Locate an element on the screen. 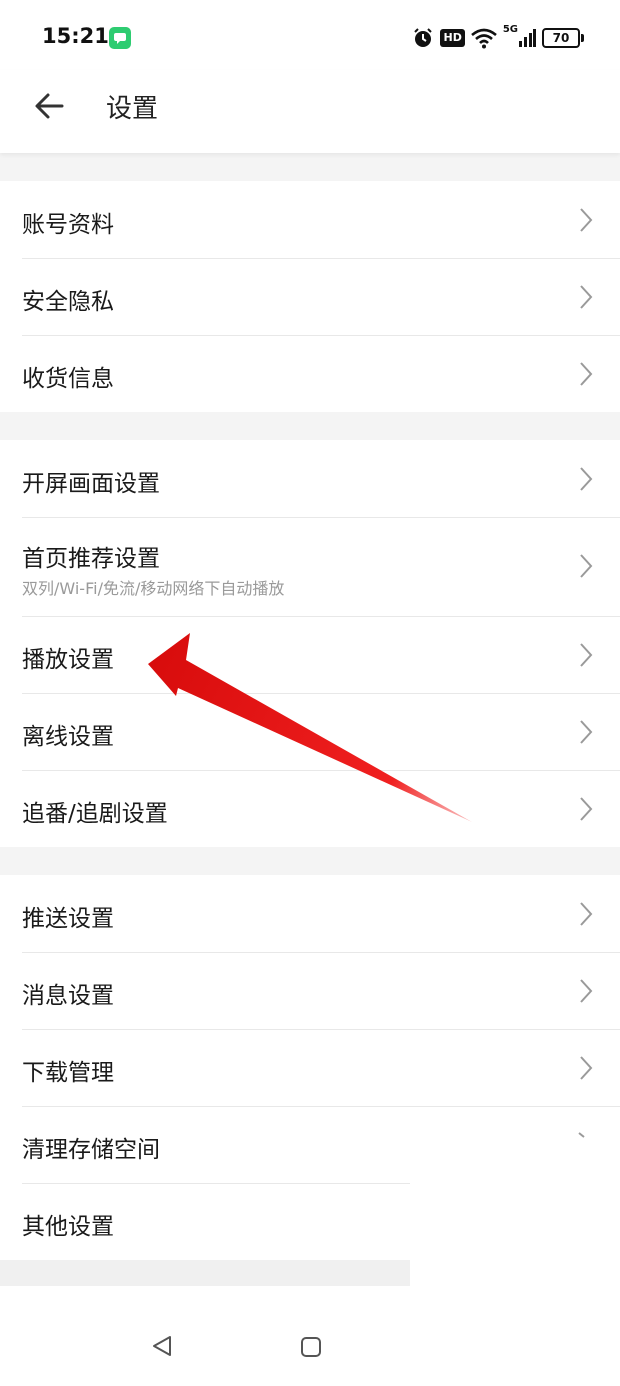 The height and width of the screenshot is (1386, 620). status-time: 15:21 is located at coordinates (75, 36).